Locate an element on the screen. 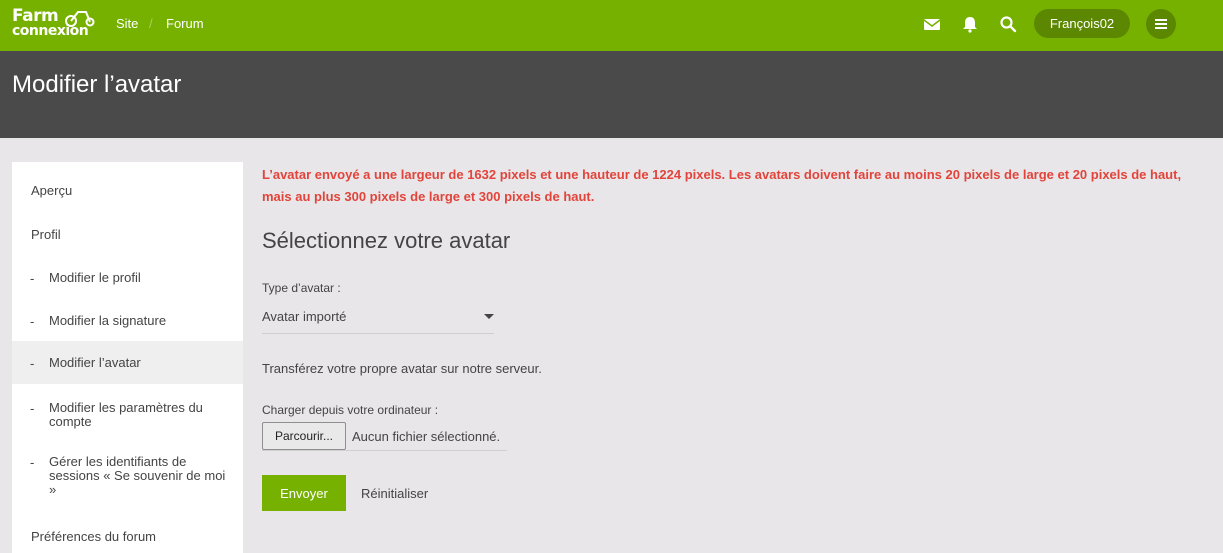  sidebar-item-label: Préférences du forum is located at coordinates (94, 536).